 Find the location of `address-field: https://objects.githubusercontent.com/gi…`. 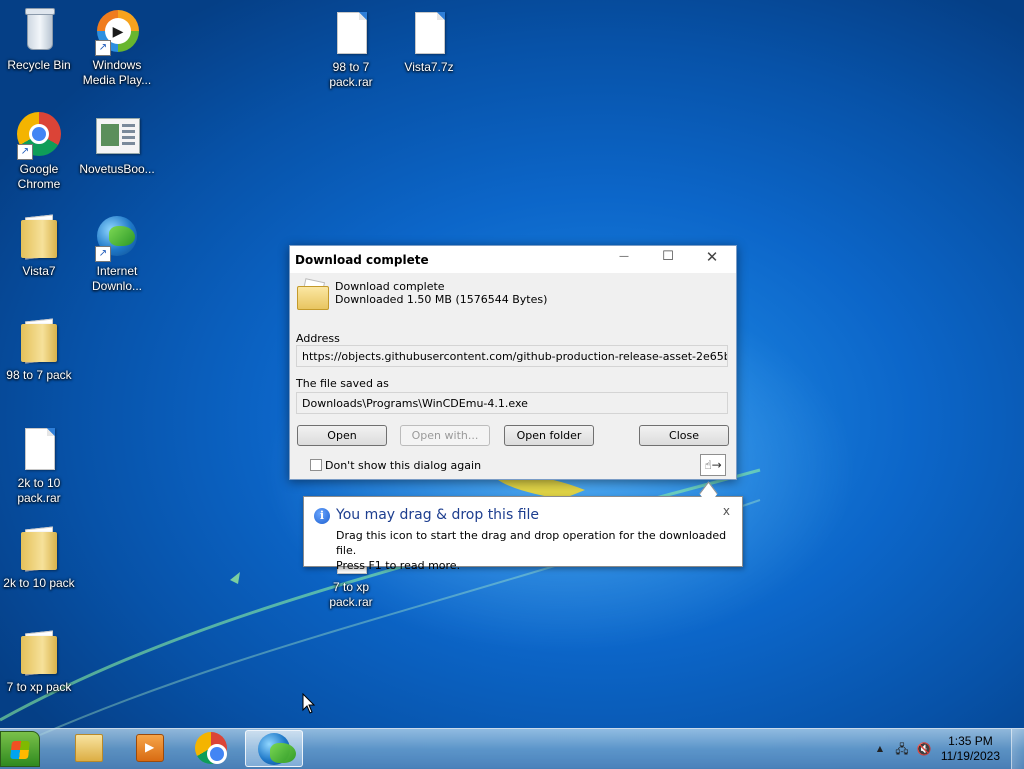

address-field: https://objects.githubusercontent.com/gi… is located at coordinates (512, 356).